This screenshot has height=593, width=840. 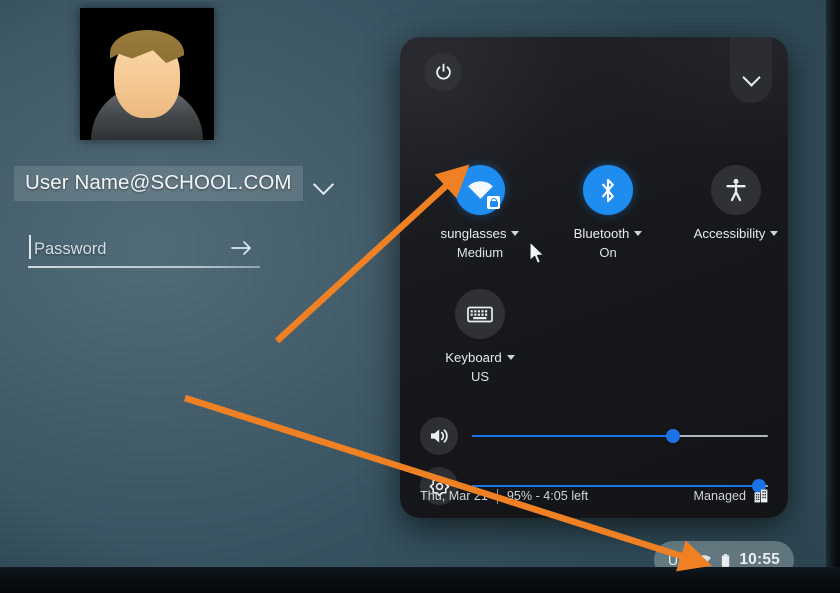 I want to click on pod-bluetooth-label-row: Bluetooth, so click(x=608, y=233).